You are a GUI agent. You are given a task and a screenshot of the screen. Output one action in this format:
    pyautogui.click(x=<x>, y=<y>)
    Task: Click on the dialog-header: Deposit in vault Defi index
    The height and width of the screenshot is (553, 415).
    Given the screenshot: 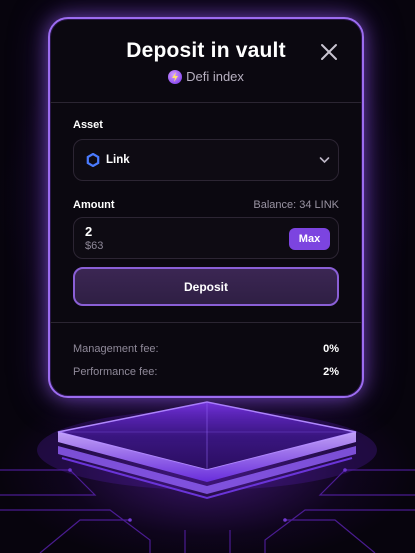 What is the action you would take?
    pyautogui.click(x=206, y=61)
    